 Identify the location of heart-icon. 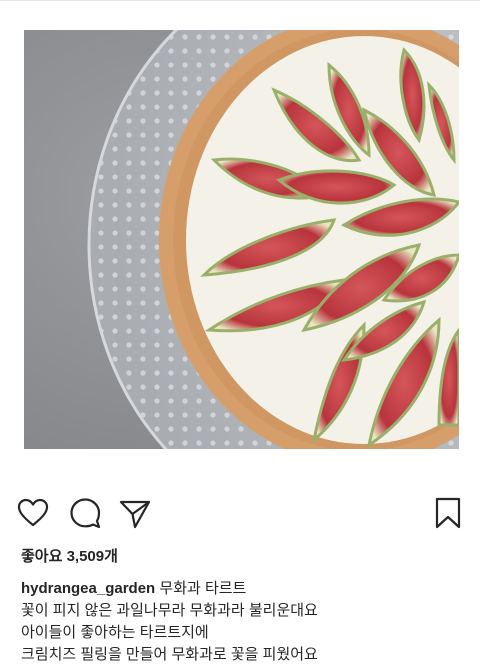
(33, 512).